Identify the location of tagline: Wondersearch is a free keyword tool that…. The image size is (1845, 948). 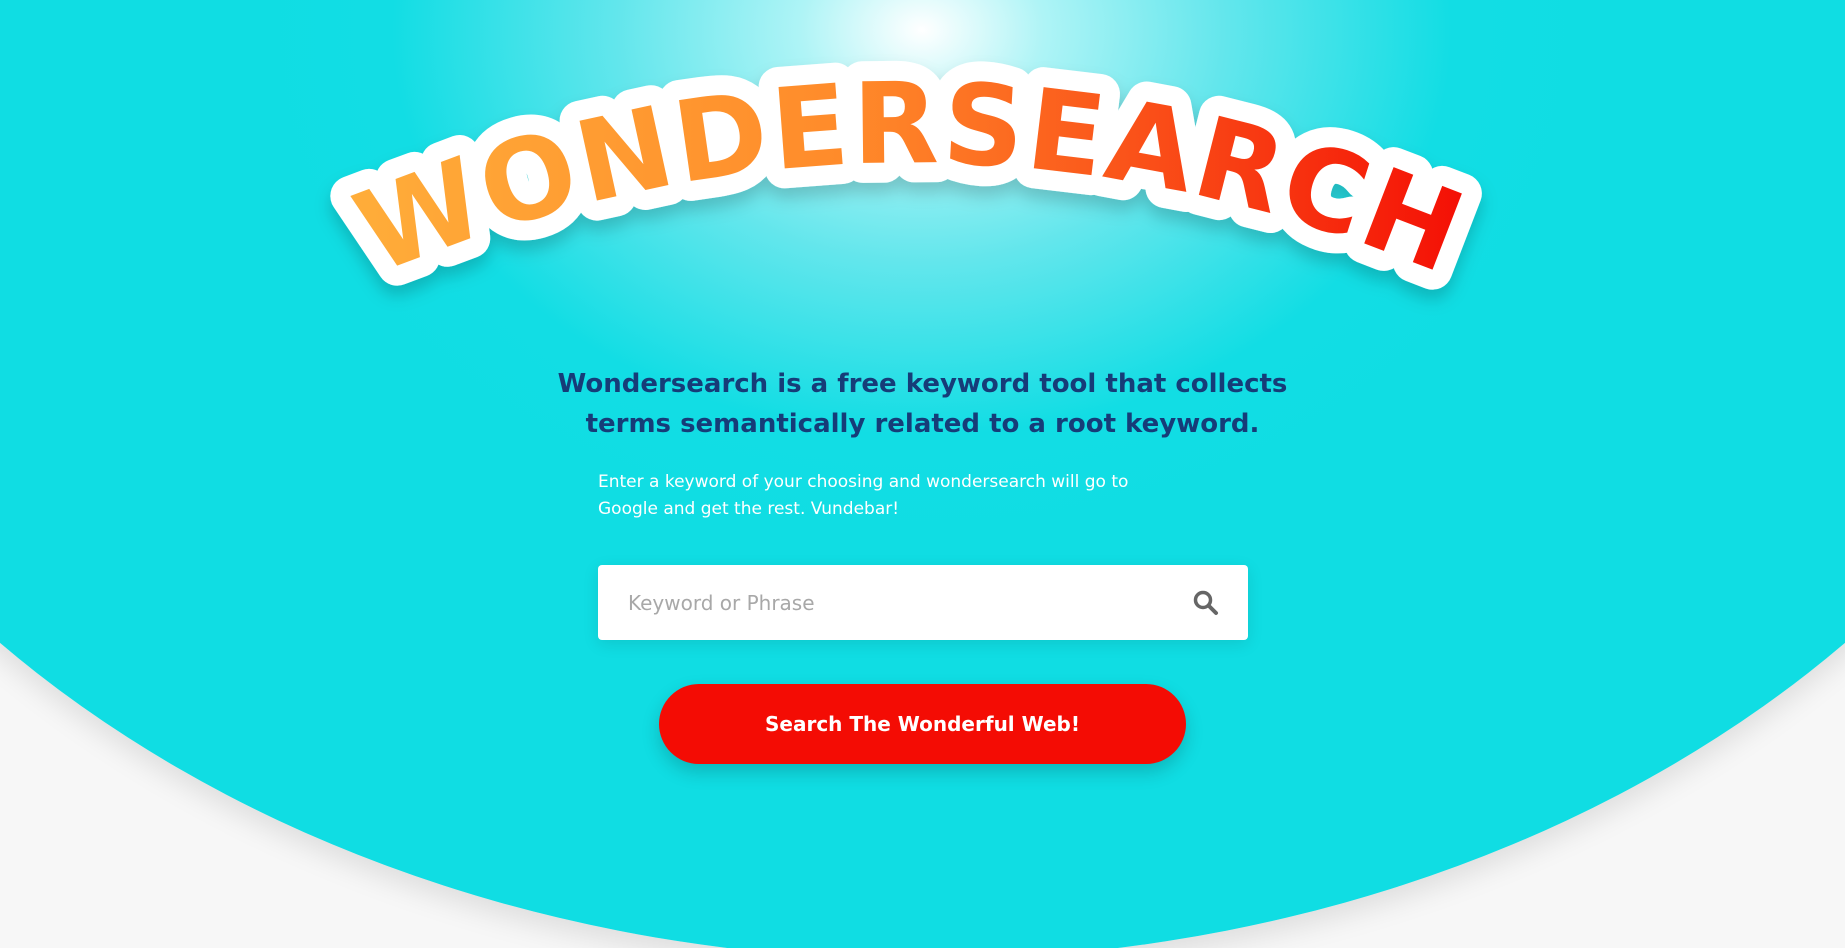
(922, 404).